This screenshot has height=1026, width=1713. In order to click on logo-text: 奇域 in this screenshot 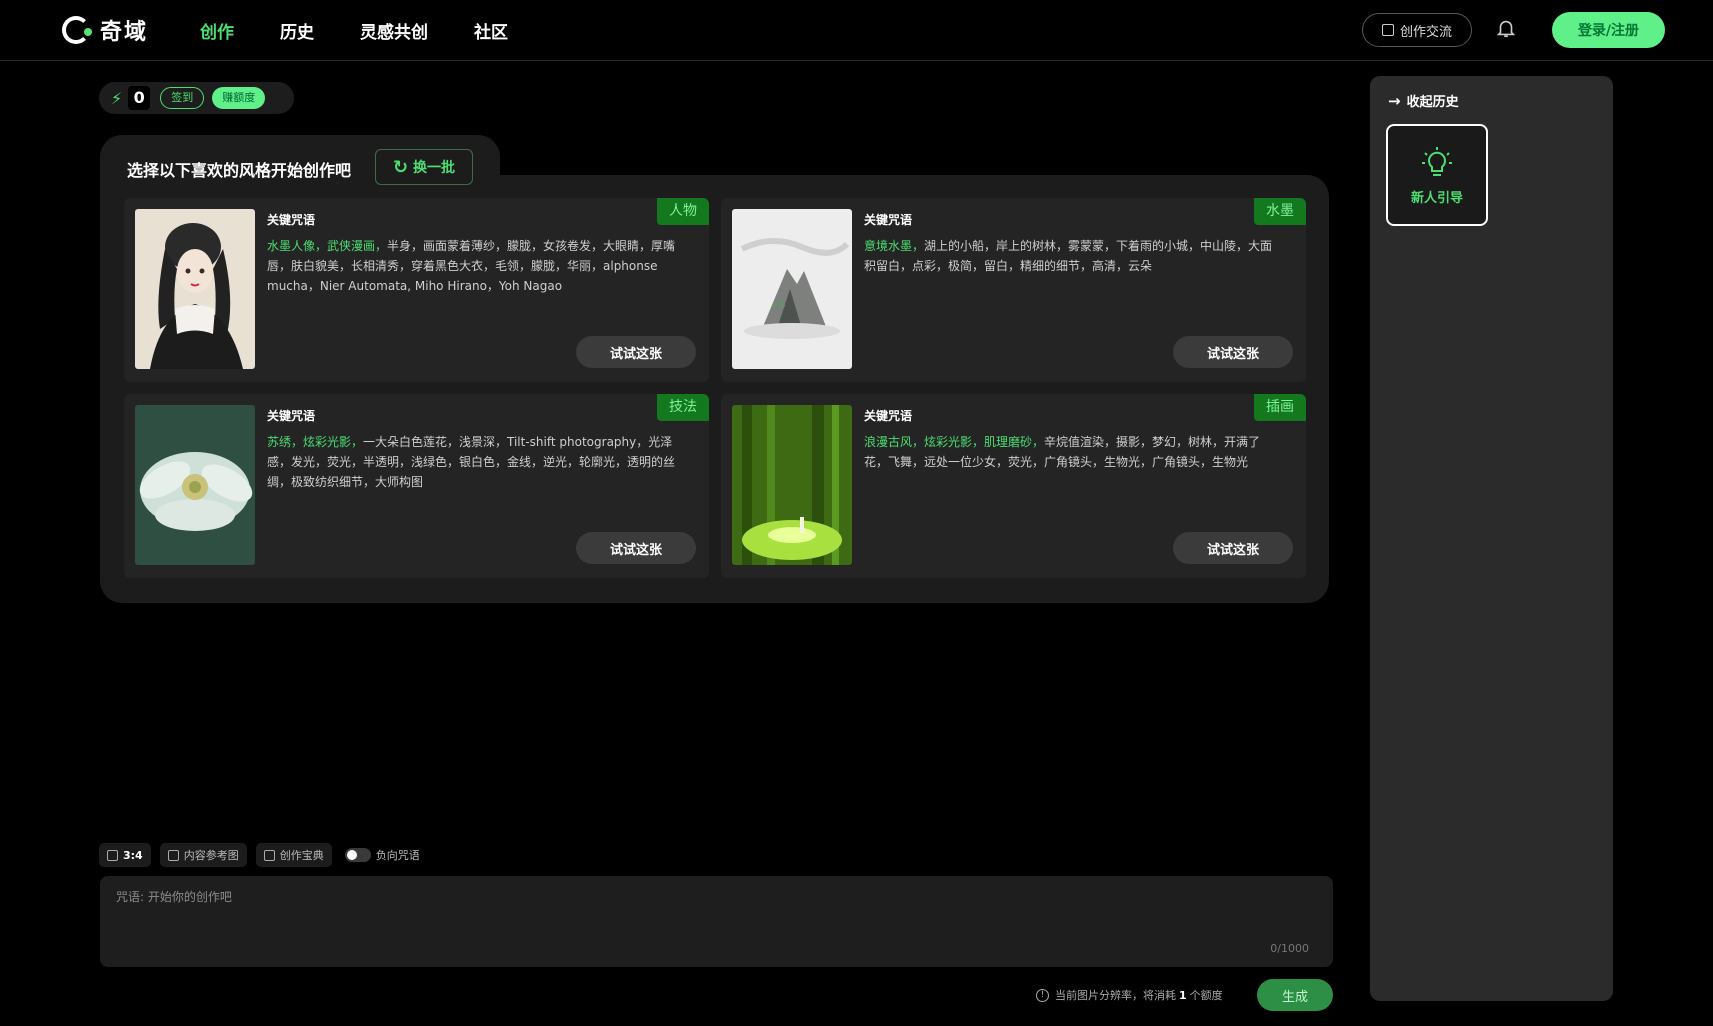, I will do `click(124, 32)`.